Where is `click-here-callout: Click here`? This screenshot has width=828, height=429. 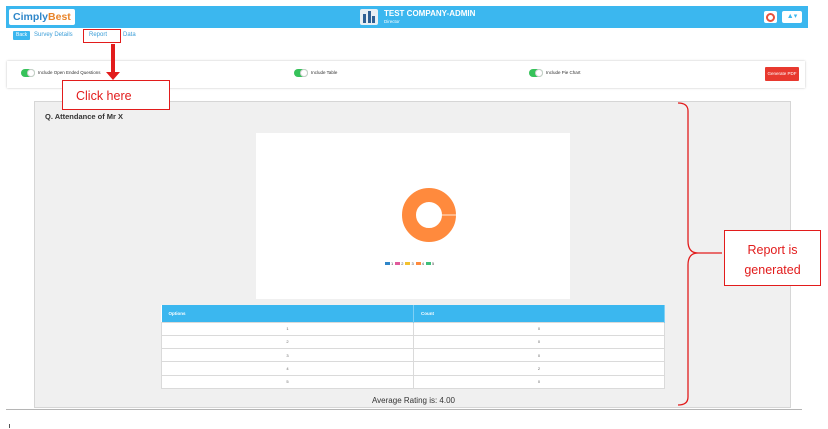
click-here-callout: Click here is located at coordinates (116, 95).